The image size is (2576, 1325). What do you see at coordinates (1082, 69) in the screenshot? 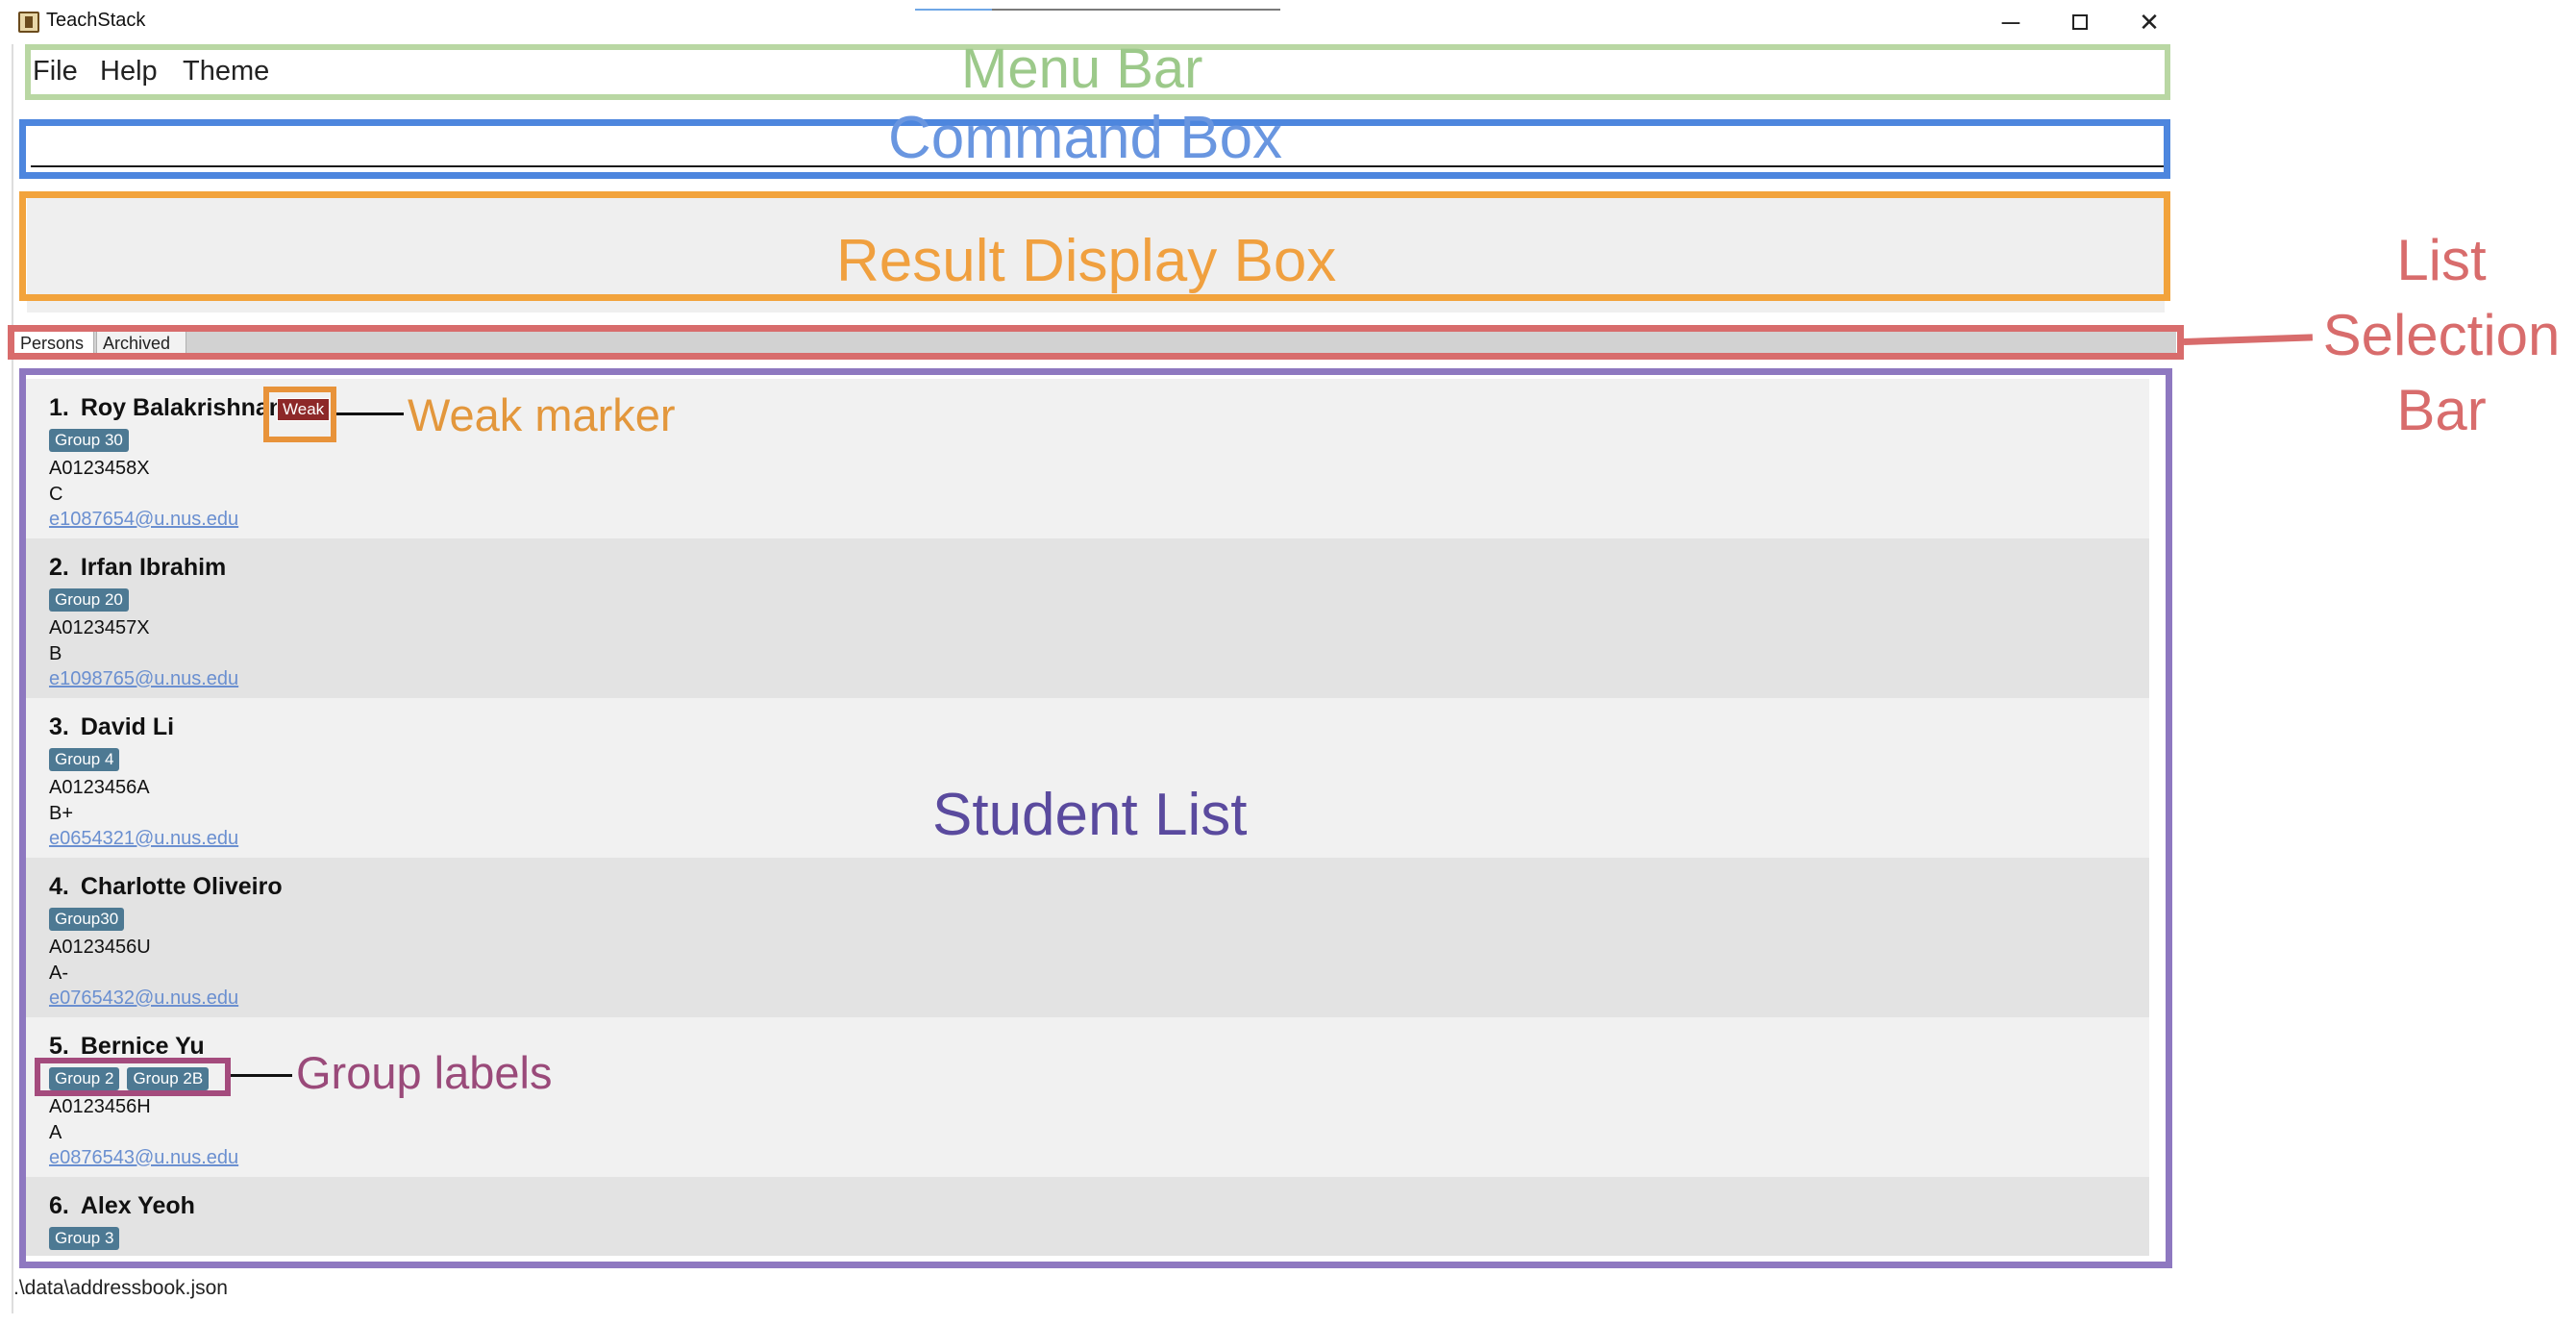
I see `menu-bar-annotation: Menu Bar` at bounding box center [1082, 69].